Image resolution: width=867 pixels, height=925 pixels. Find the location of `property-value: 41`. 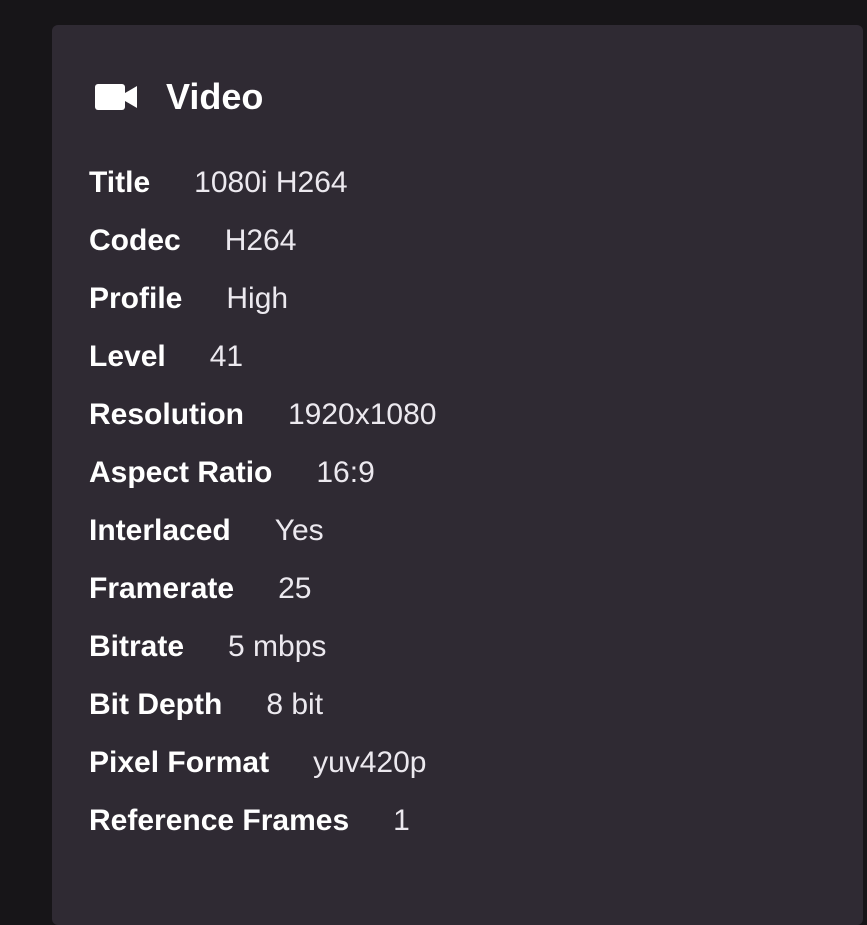

property-value: 41 is located at coordinates (226, 356).